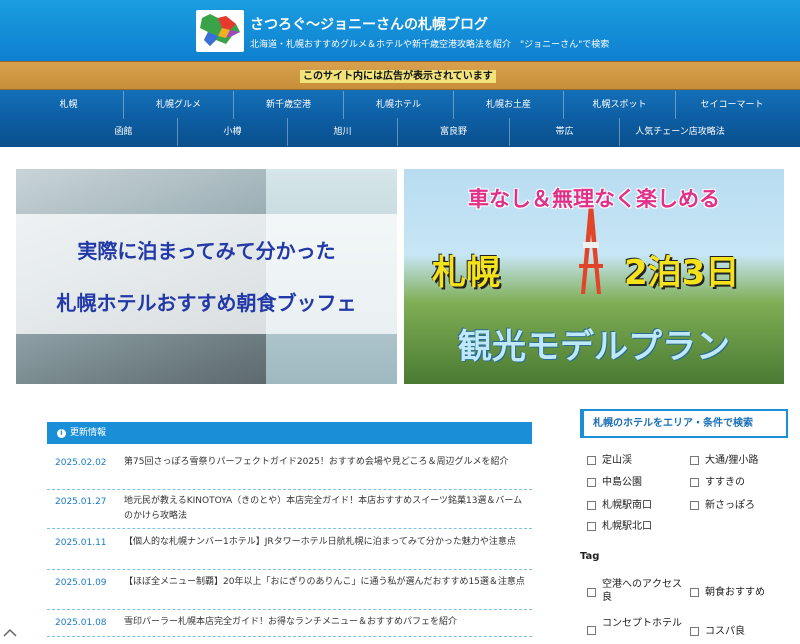 The image size is (800, 644). What do you see at coordinates (680, 132) in the screenshot?
I see `nav-item-chain-store: 人気チェーン店攻略法` at bounding box center [680, 132].